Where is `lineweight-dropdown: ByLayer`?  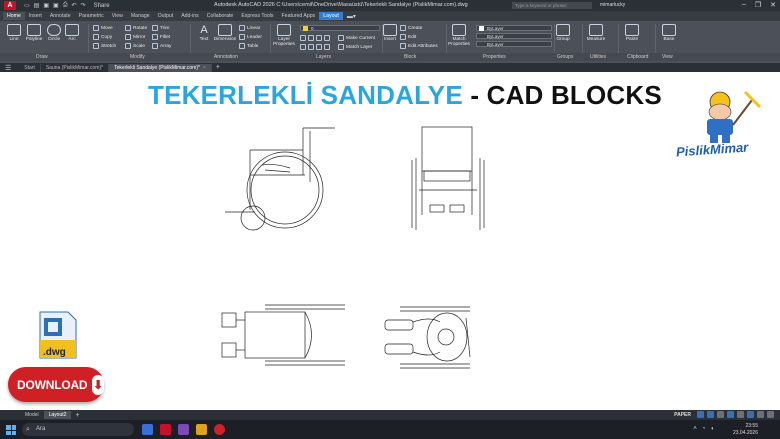 lineweight-dropdown: ByLayer is located at coordinates (514, 44).